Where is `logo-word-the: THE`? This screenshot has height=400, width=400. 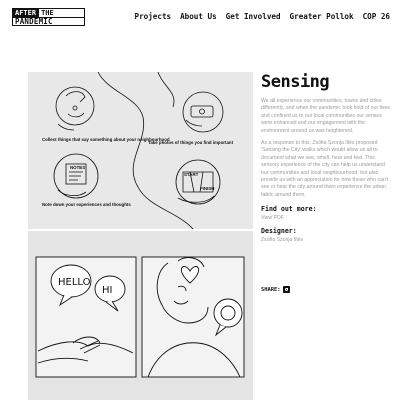
logo-word-the: THE is located at coordinates (47, 13).